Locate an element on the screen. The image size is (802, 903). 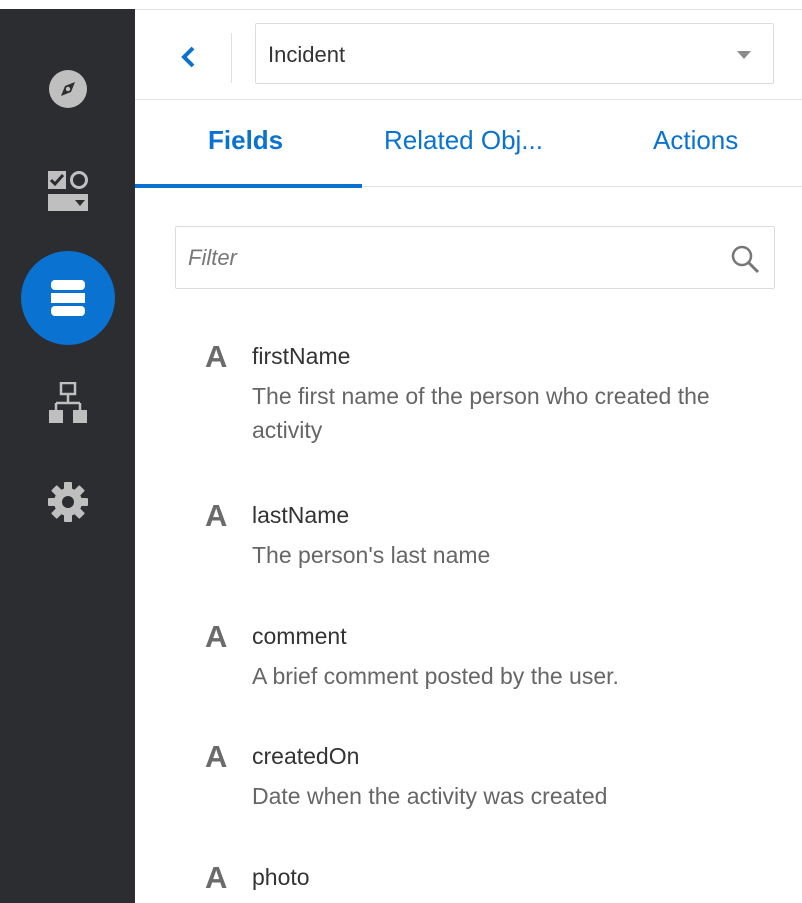
filter-input is located at coordinates (446, 257).